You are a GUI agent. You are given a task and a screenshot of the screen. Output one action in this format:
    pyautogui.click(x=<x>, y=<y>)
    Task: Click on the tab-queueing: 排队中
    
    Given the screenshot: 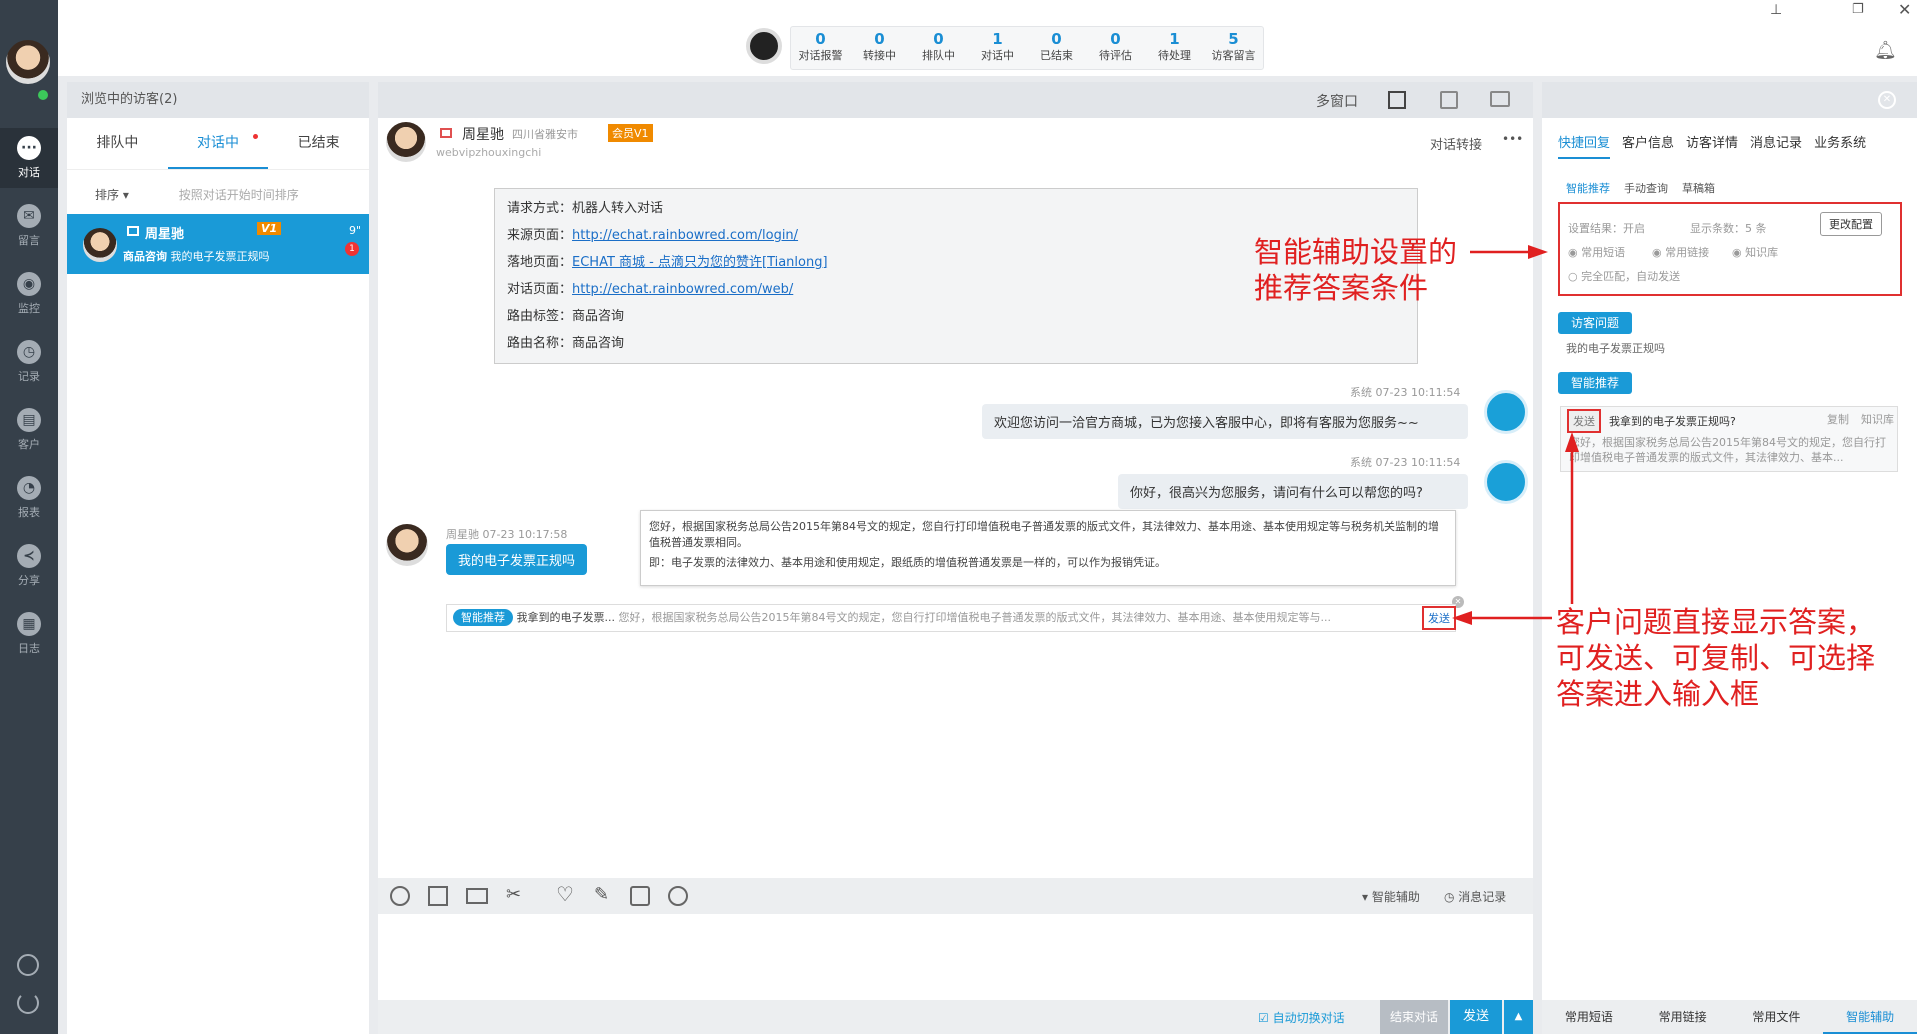 What is the action you would take?
    pyautogui.click(x=117, y=143)
    